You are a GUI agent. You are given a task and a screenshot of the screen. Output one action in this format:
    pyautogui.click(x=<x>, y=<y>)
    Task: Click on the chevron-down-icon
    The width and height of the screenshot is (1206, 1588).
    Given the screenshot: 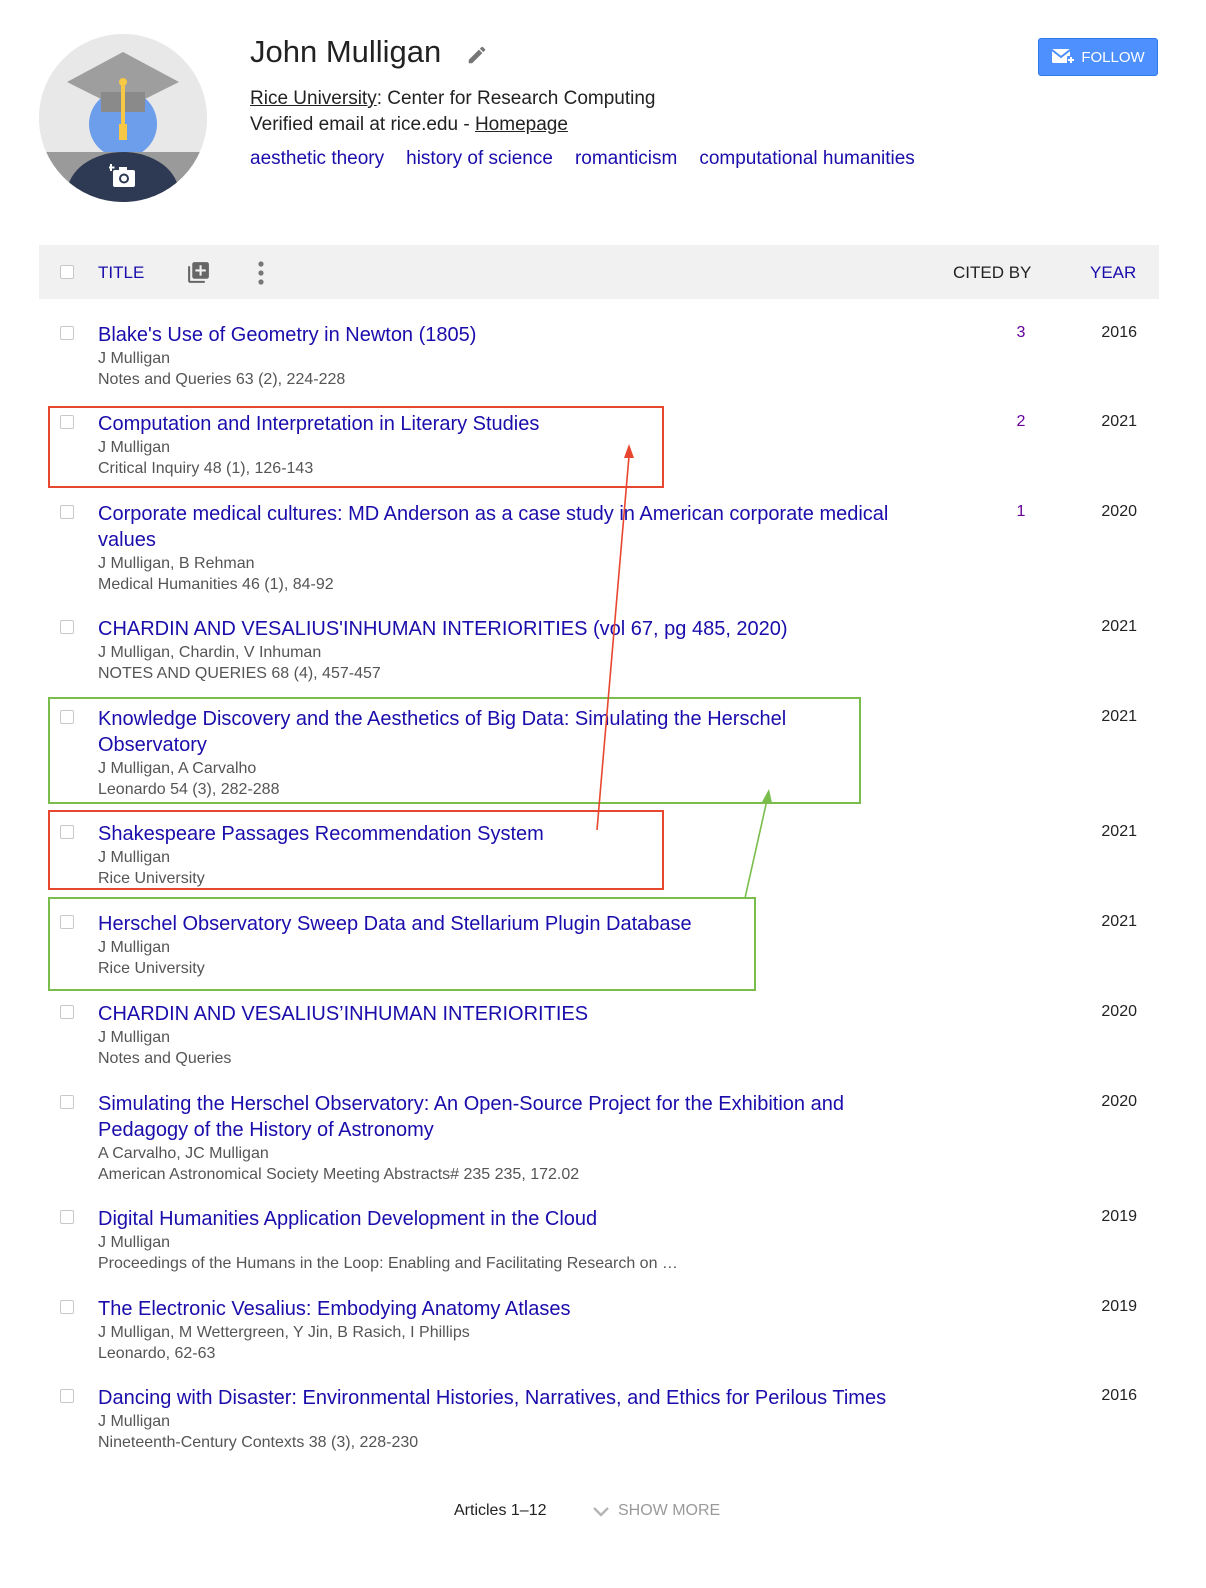 What is the action you would take?
    pyautogui.click(x=601, y=1512)
    